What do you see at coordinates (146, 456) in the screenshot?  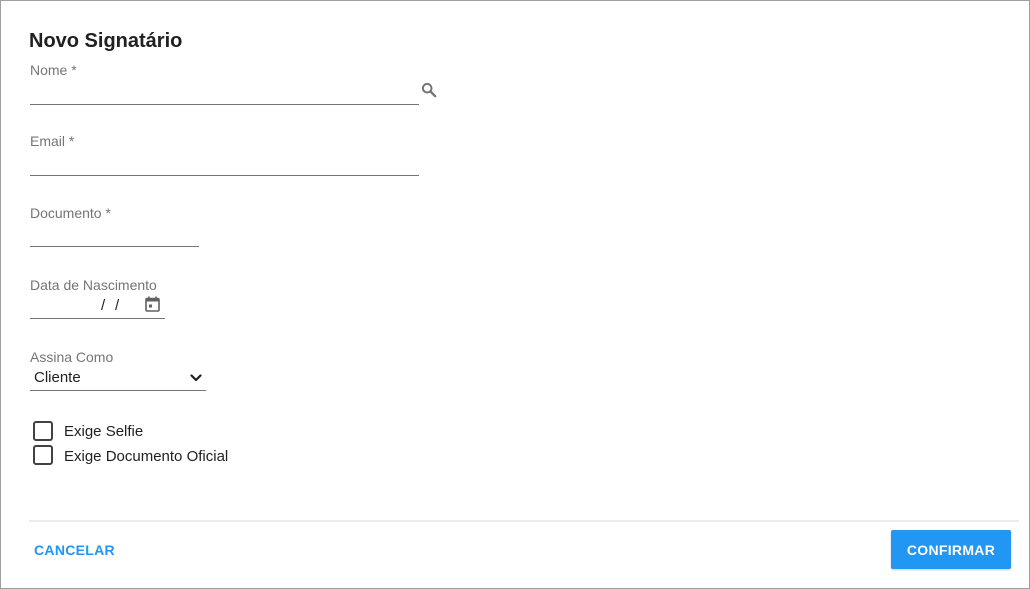 I see `exige-documento-oficial-label: Exige Documento Oficial` at bounding box center [146, 456].